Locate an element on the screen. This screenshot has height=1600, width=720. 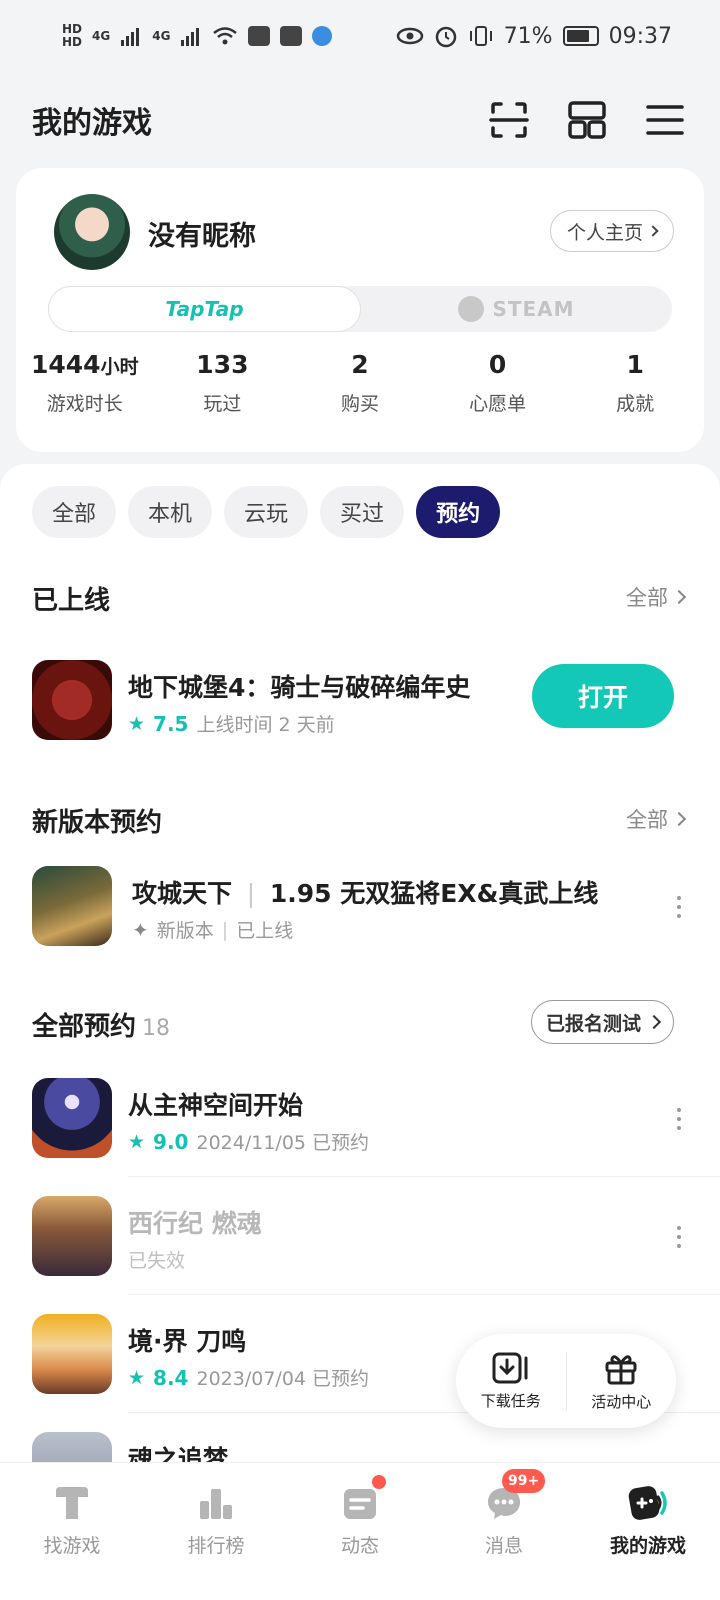
registered-label: 已报名测试 is located at coordinates (593, 1023).